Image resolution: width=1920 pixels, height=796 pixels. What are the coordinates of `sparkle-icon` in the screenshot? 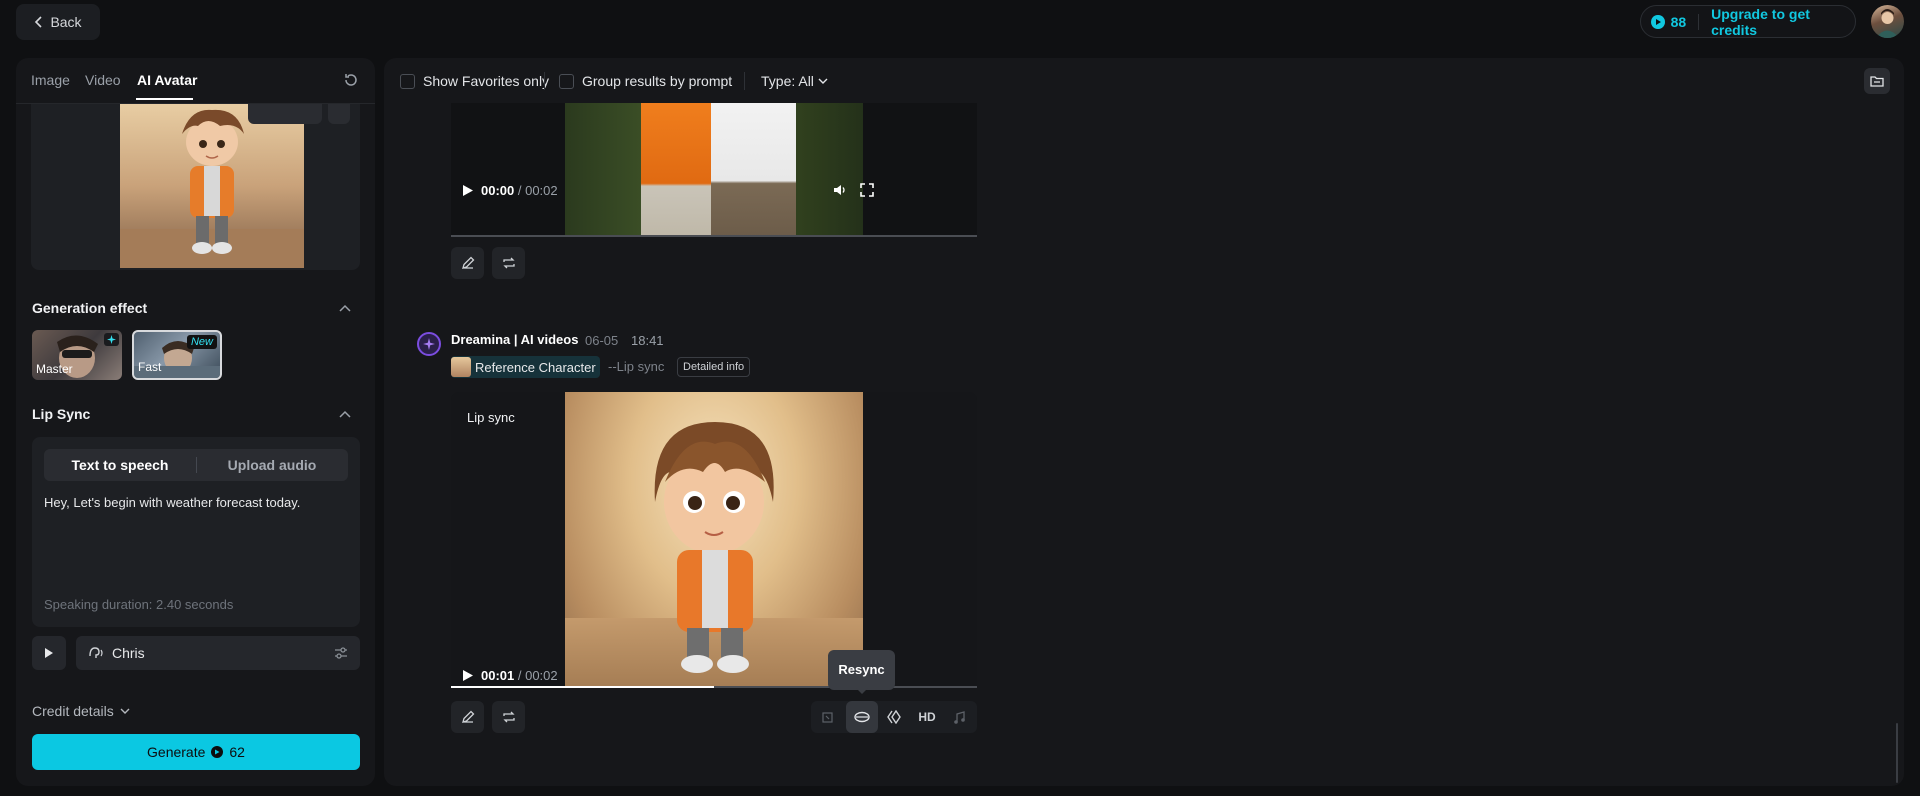 It's located at (111, 339).